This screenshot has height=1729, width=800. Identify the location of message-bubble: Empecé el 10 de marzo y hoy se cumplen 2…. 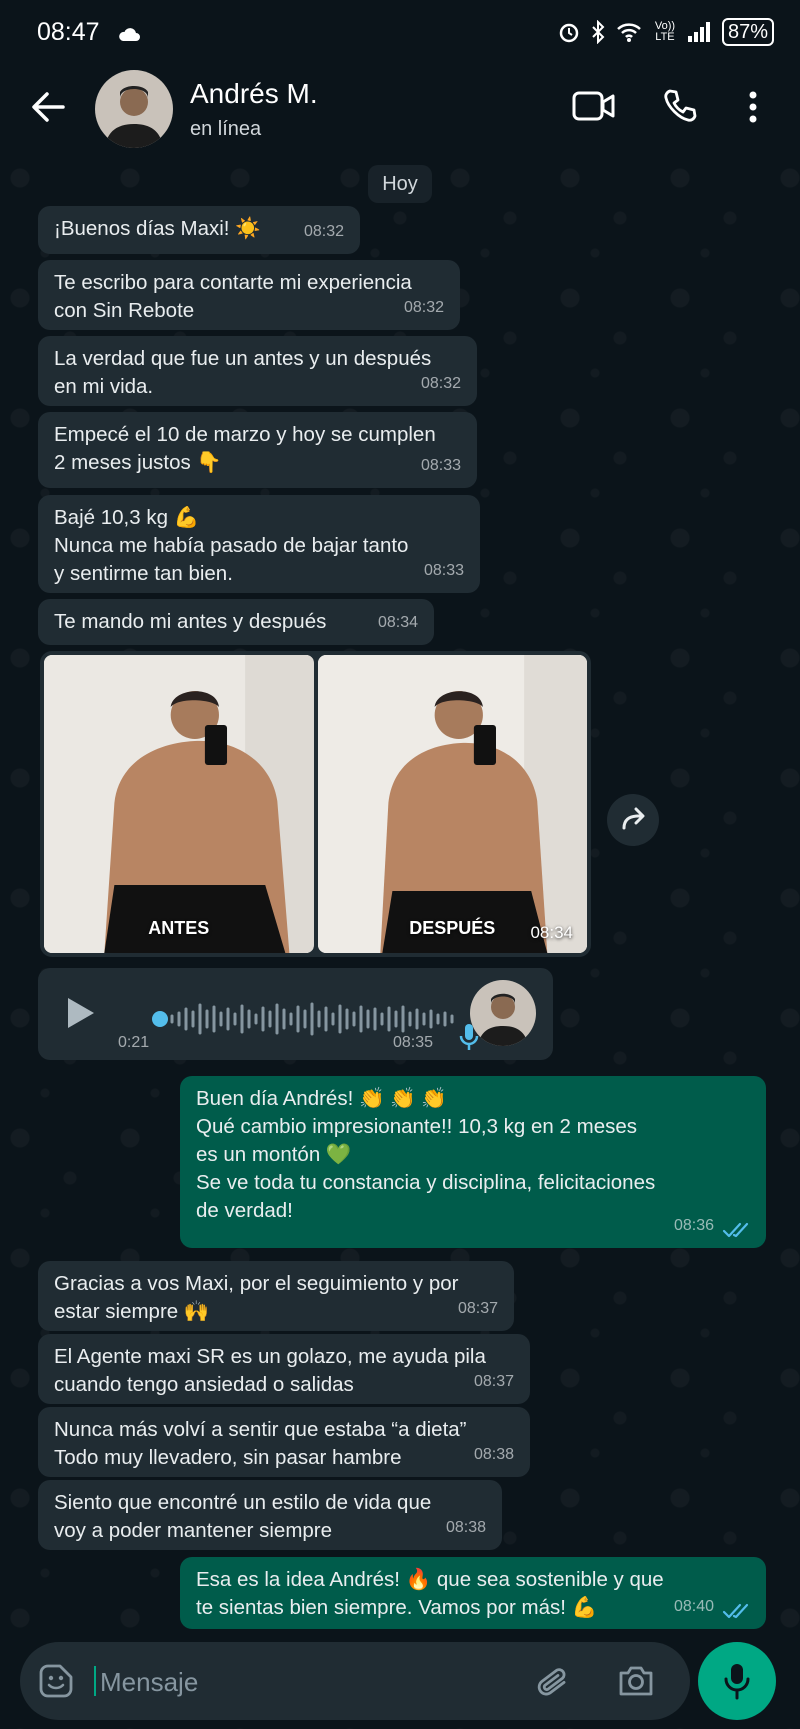
(257, 450).